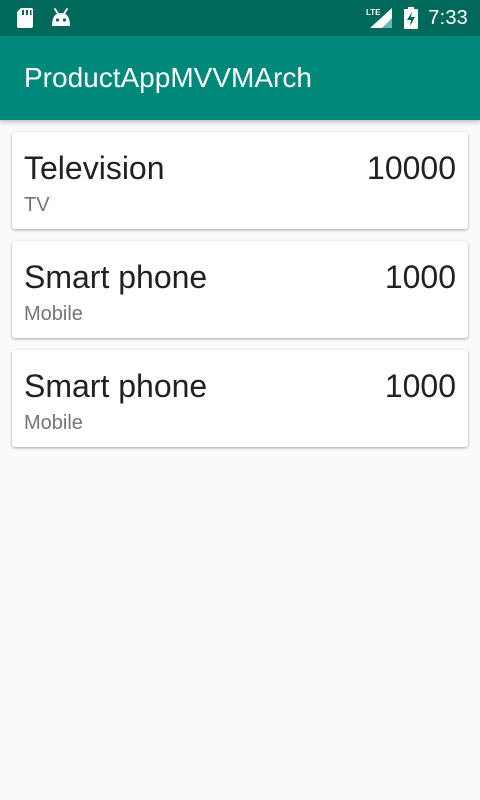  Describe the element at coordinates (61, 18) in the screenshot. I see `android-debug-icon` at that location.